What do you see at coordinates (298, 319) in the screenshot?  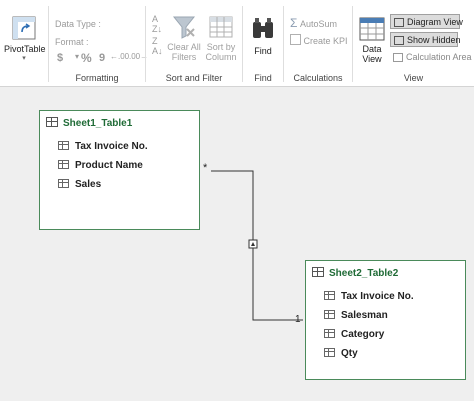 I see `one-cardinality-marker: 1` at bounding box center [298, 319].